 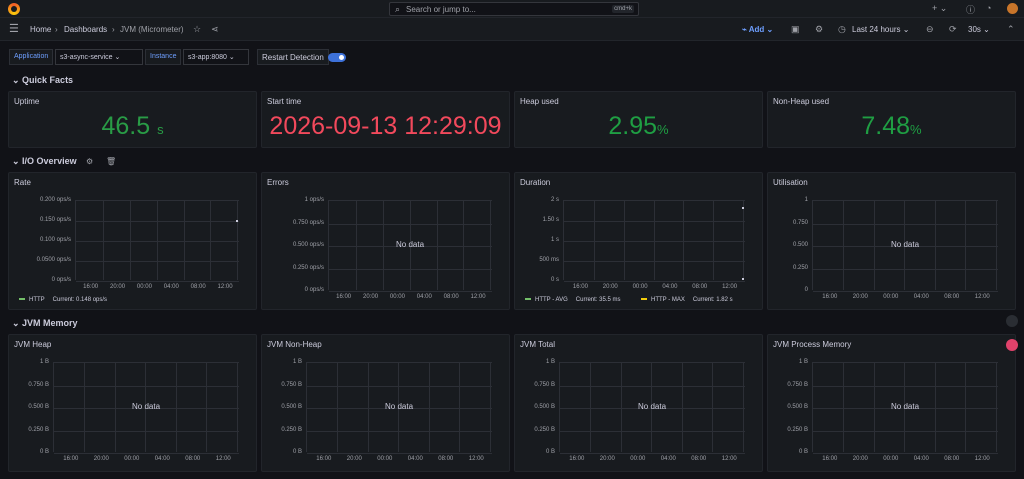 I want to click on row-io-overview: ⌄ I/O Overview, so click(x=44, y=161).